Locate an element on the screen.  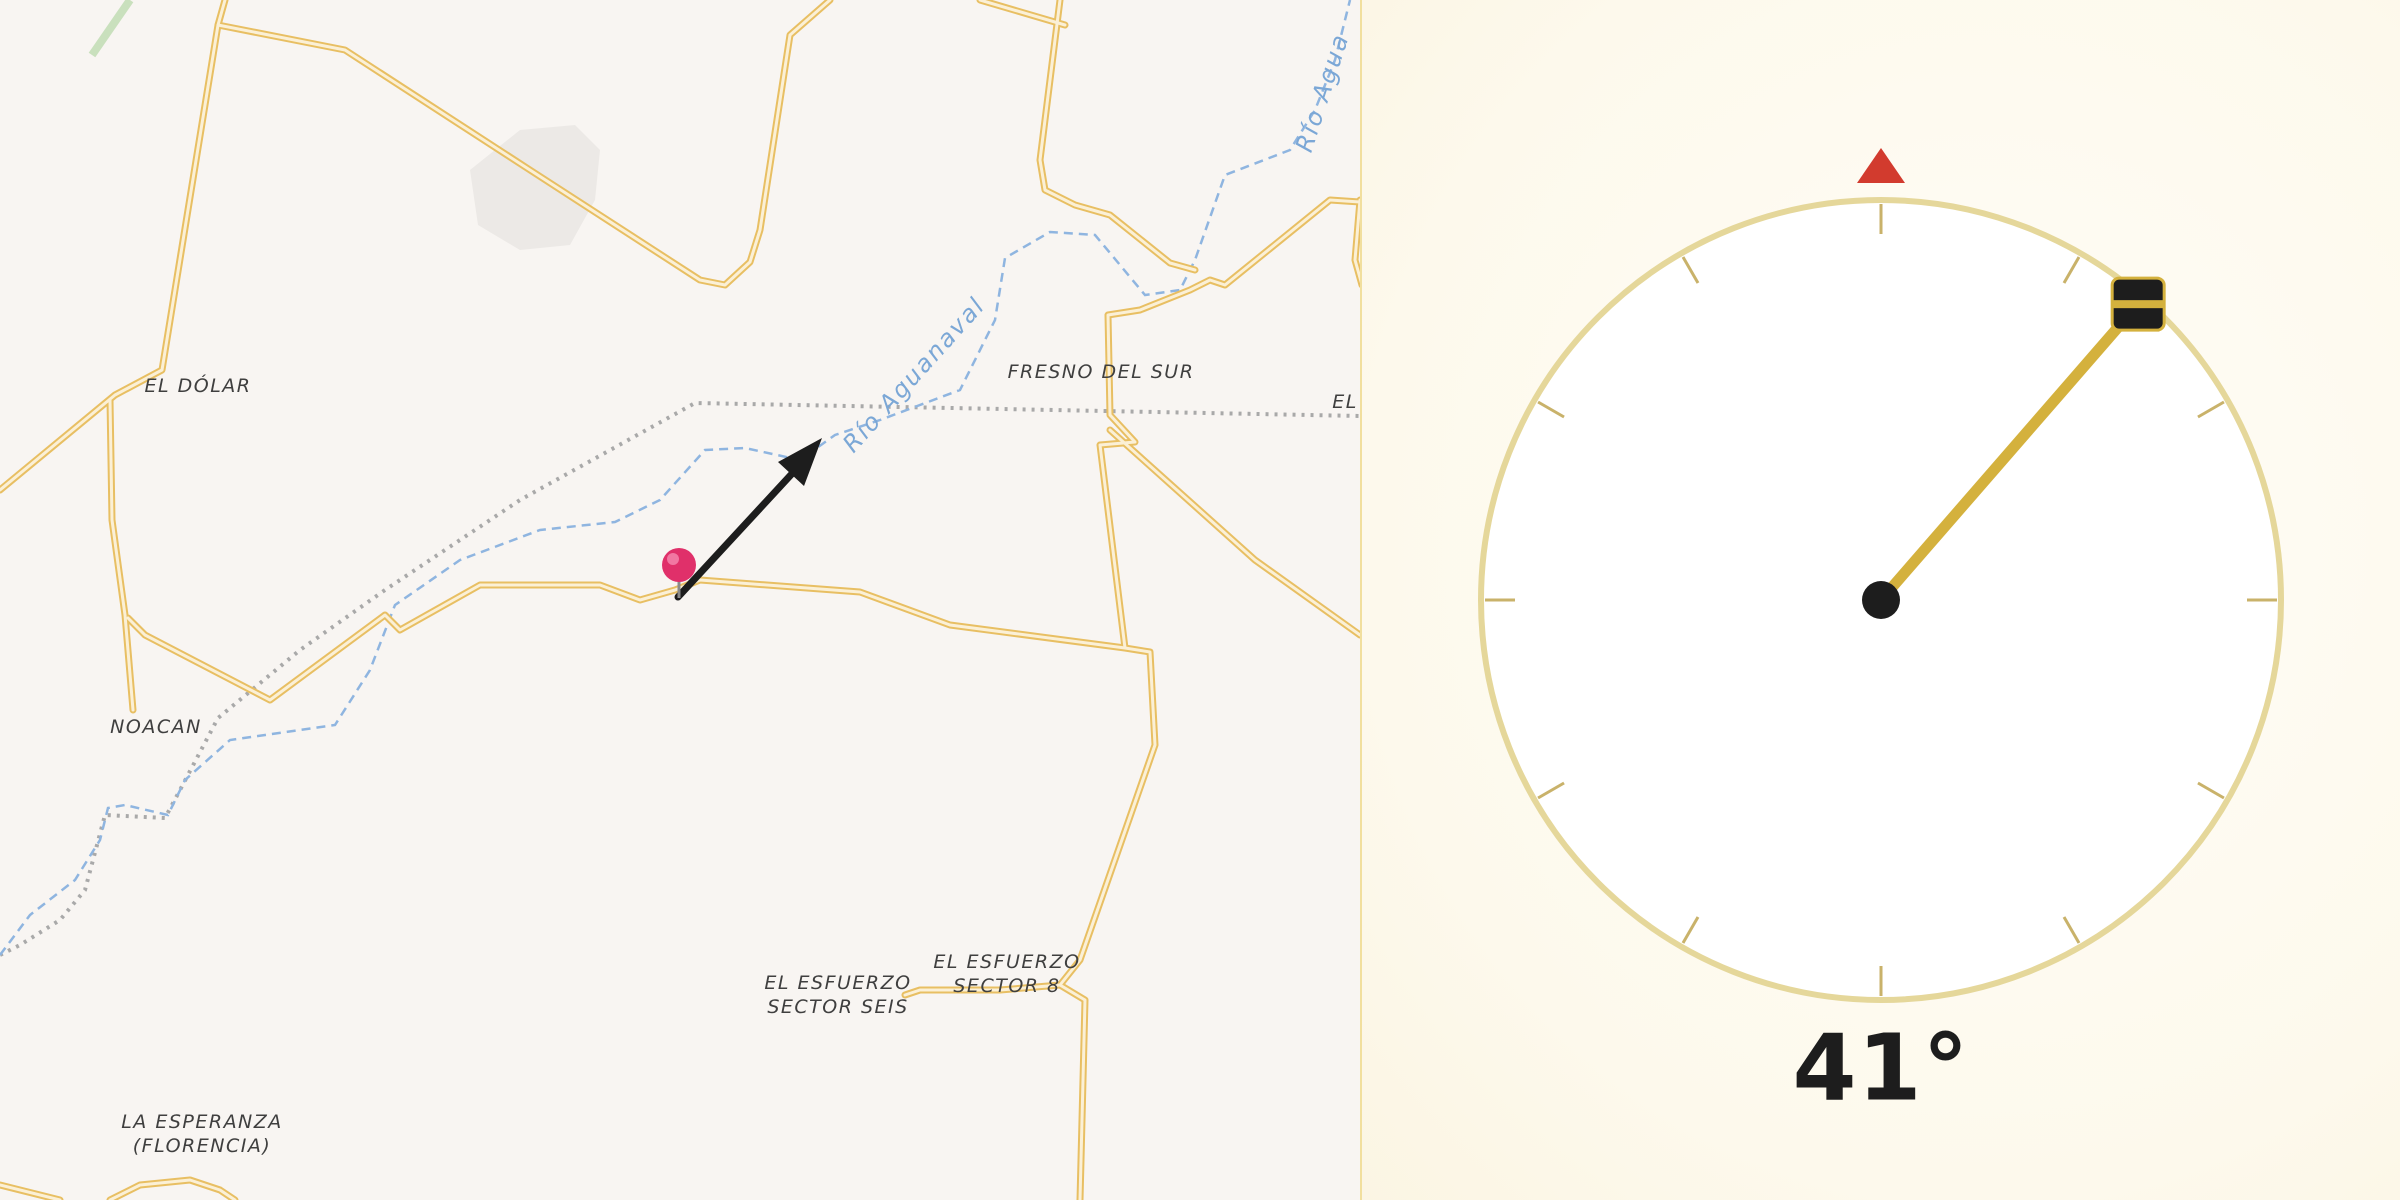
place-label-noacan: NOACAN is located at coordinates (156, 727).